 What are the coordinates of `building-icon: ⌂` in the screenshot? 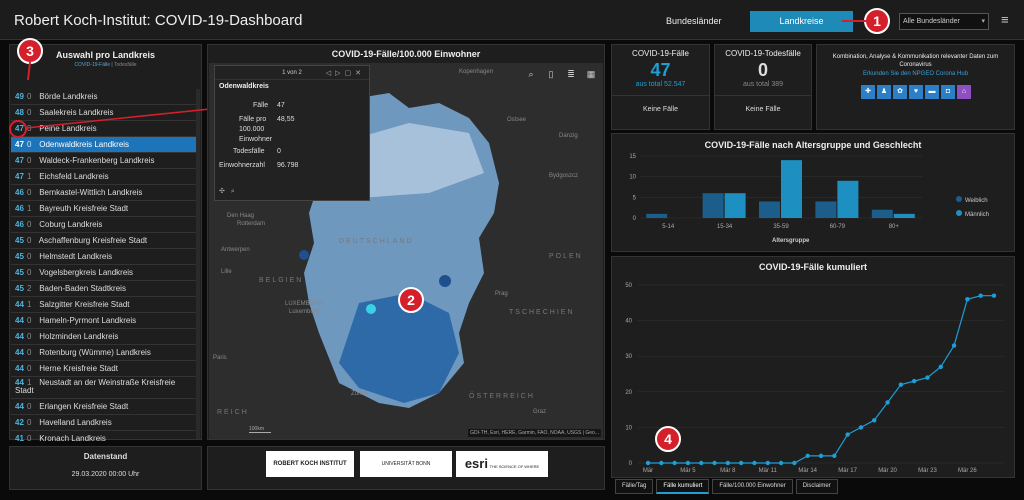 It's located at (964, 92).